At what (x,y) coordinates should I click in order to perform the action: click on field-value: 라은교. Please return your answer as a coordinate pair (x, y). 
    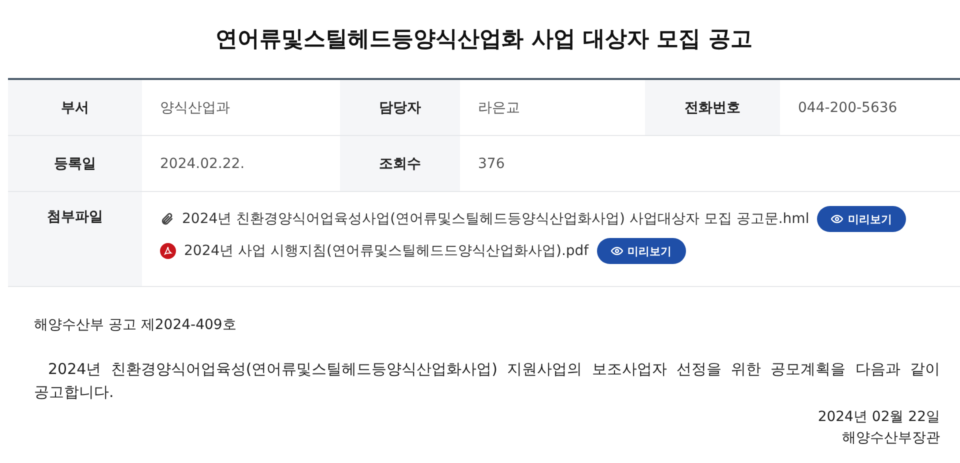
    Looking at the image, I should click on (499, 108).